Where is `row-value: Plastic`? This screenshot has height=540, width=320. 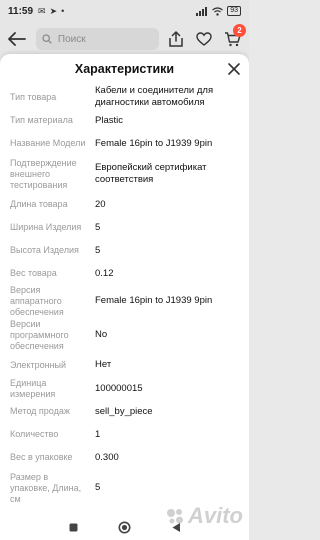 row-value: Plastic is located at coordinates (109, 120).